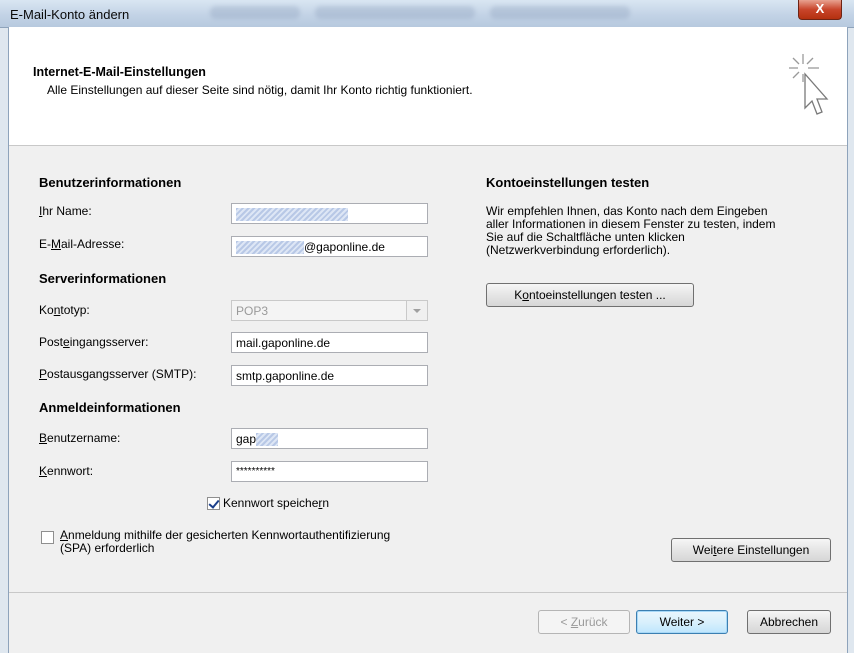  Describe the element at coordinates (329, 310) in the screenshot. I see `account-type-select: POP3` at that location.